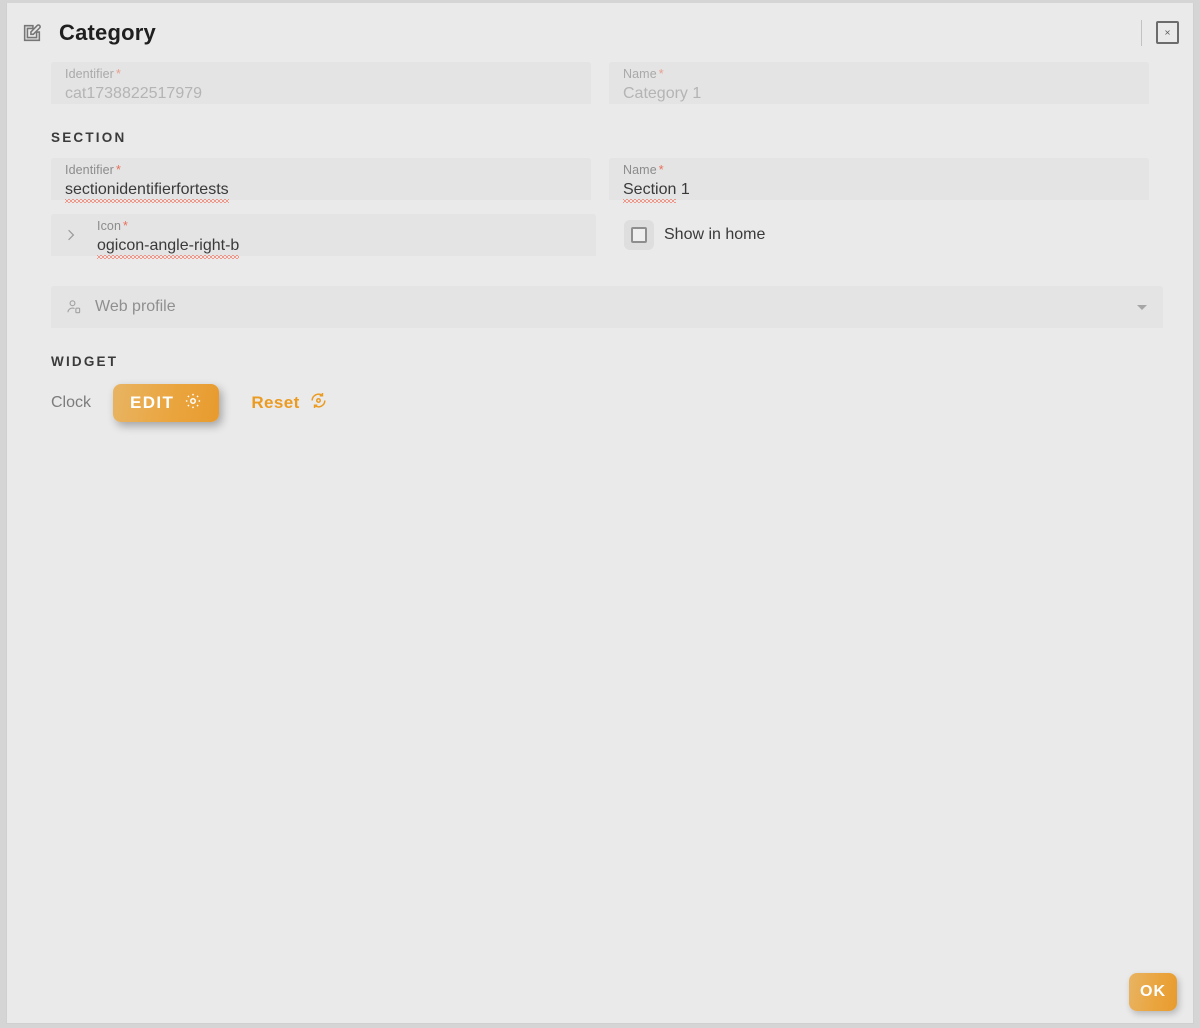  Describe the element at coordinates (650, 192) in the screenshot. I see `misspelled-text: Section` at that location.